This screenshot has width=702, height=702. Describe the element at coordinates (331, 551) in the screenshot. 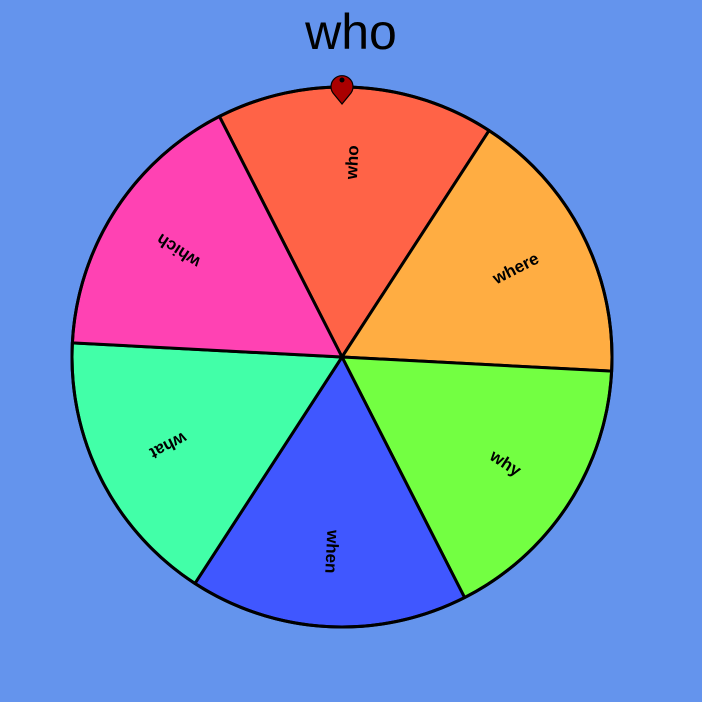

I see `wheel-segment-label: when` at that location.